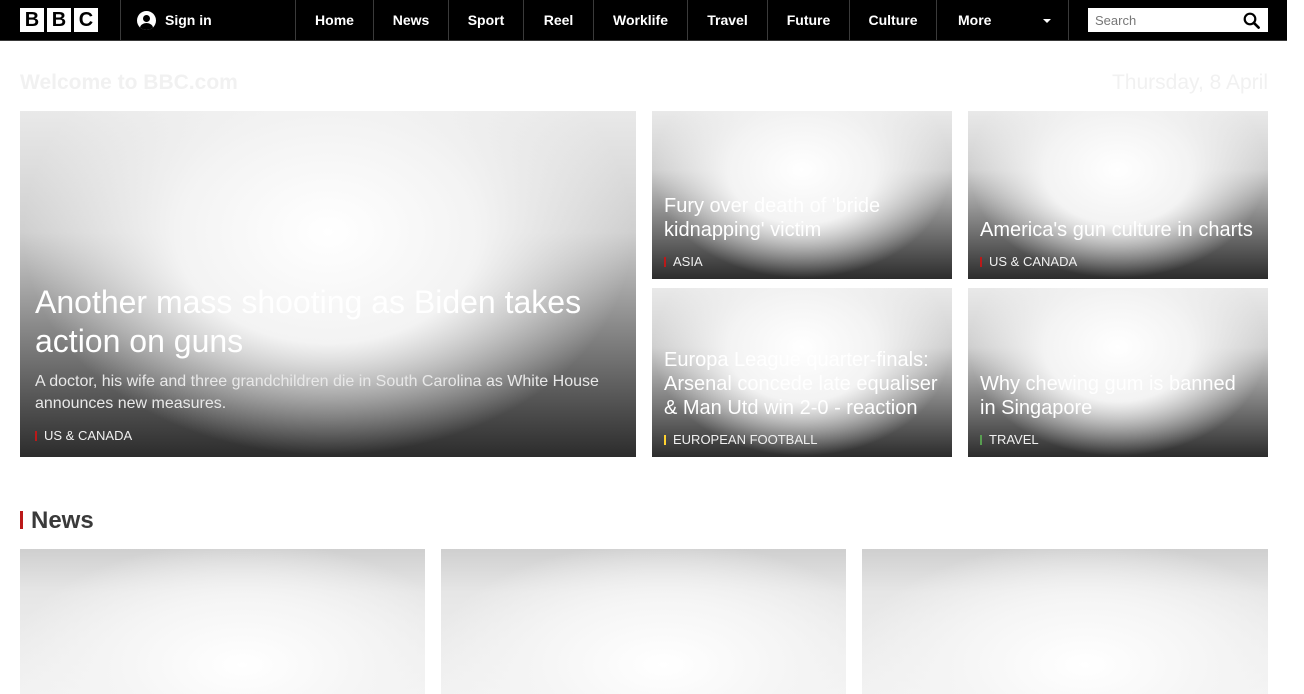  Describe the element at coordinates (975, 20) in the screenshot. I see `more-label: More` at that location.